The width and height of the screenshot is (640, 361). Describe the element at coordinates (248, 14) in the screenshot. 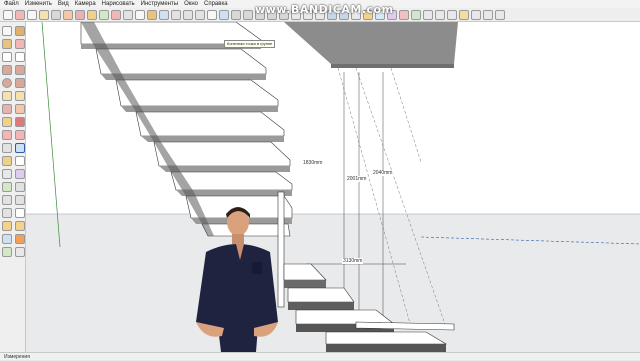

I see `front-view-icon` at that location.